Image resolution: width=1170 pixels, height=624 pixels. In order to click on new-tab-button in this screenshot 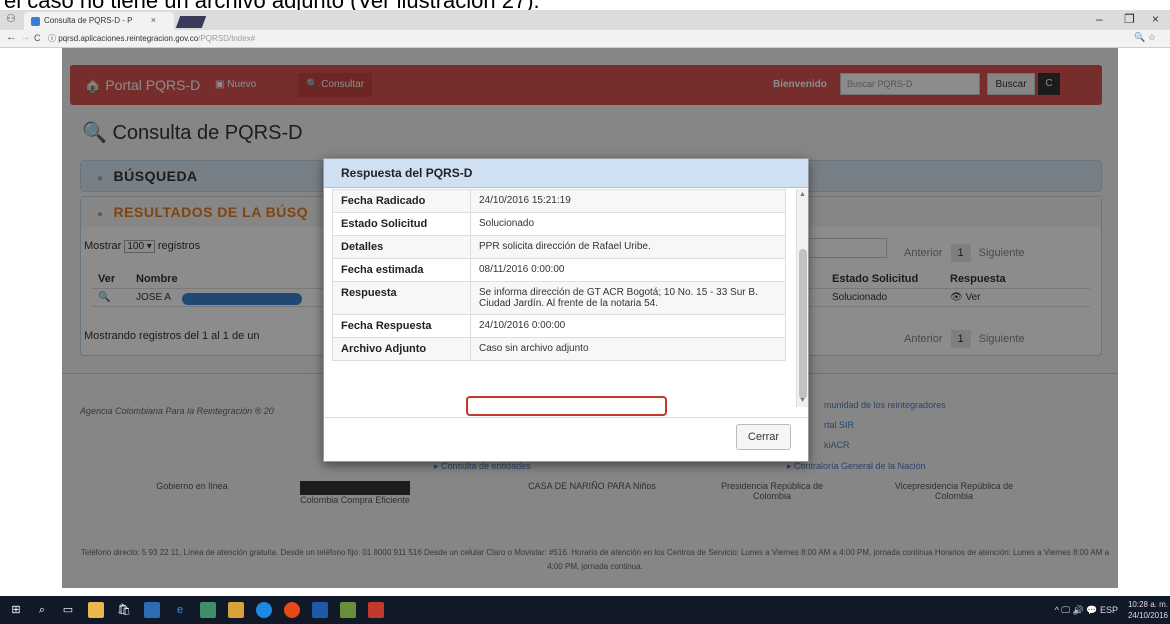, I will do `click(191, 22)`.